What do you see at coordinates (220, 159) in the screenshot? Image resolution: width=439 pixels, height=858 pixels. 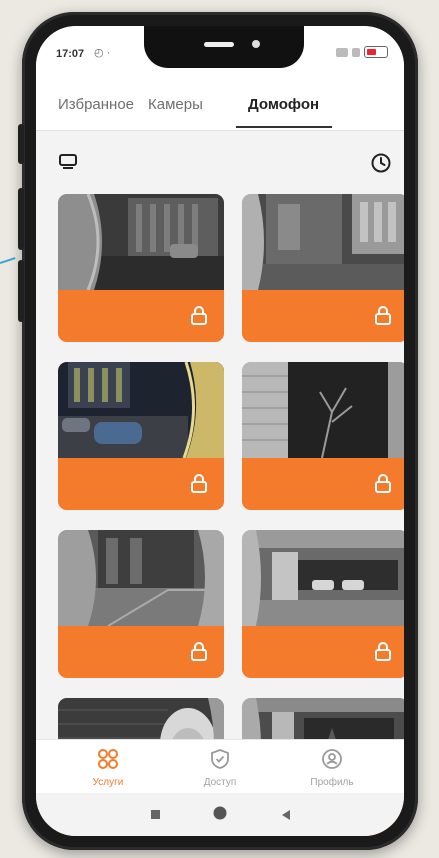 I see `intercom-toolbar` at bounding box center [220, 159].